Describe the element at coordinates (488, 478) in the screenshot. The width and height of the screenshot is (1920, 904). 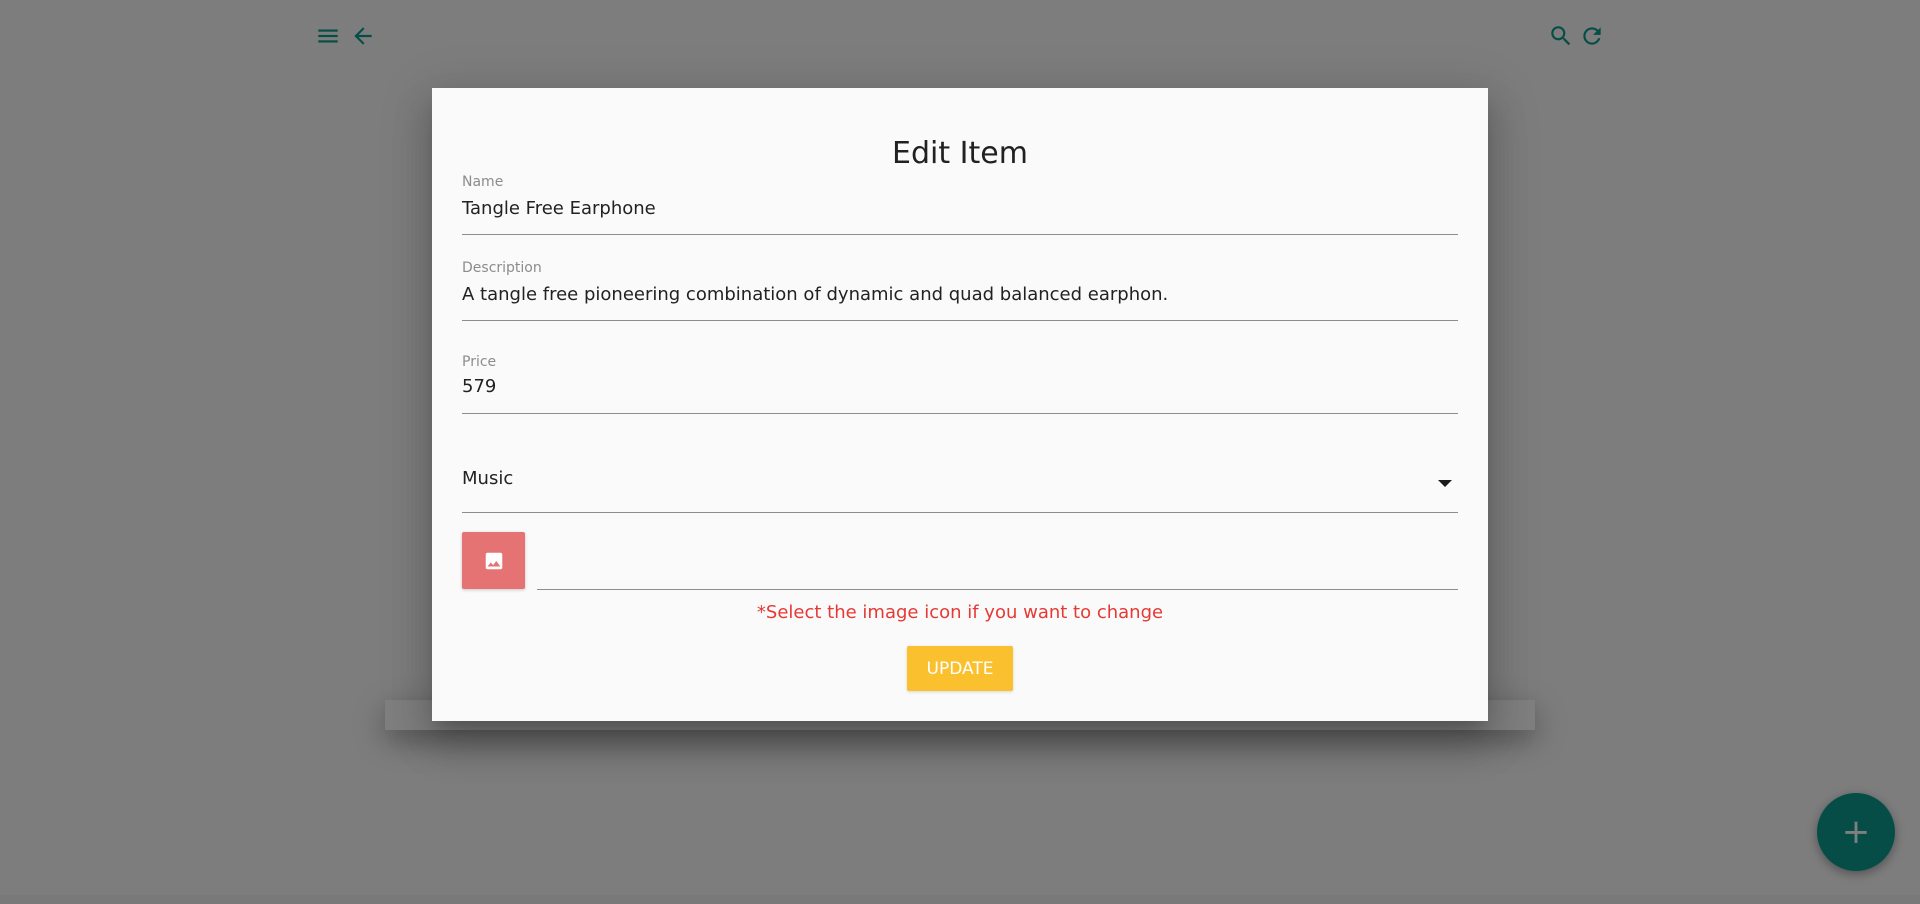
I see `category-selected-value: Music` at that location.